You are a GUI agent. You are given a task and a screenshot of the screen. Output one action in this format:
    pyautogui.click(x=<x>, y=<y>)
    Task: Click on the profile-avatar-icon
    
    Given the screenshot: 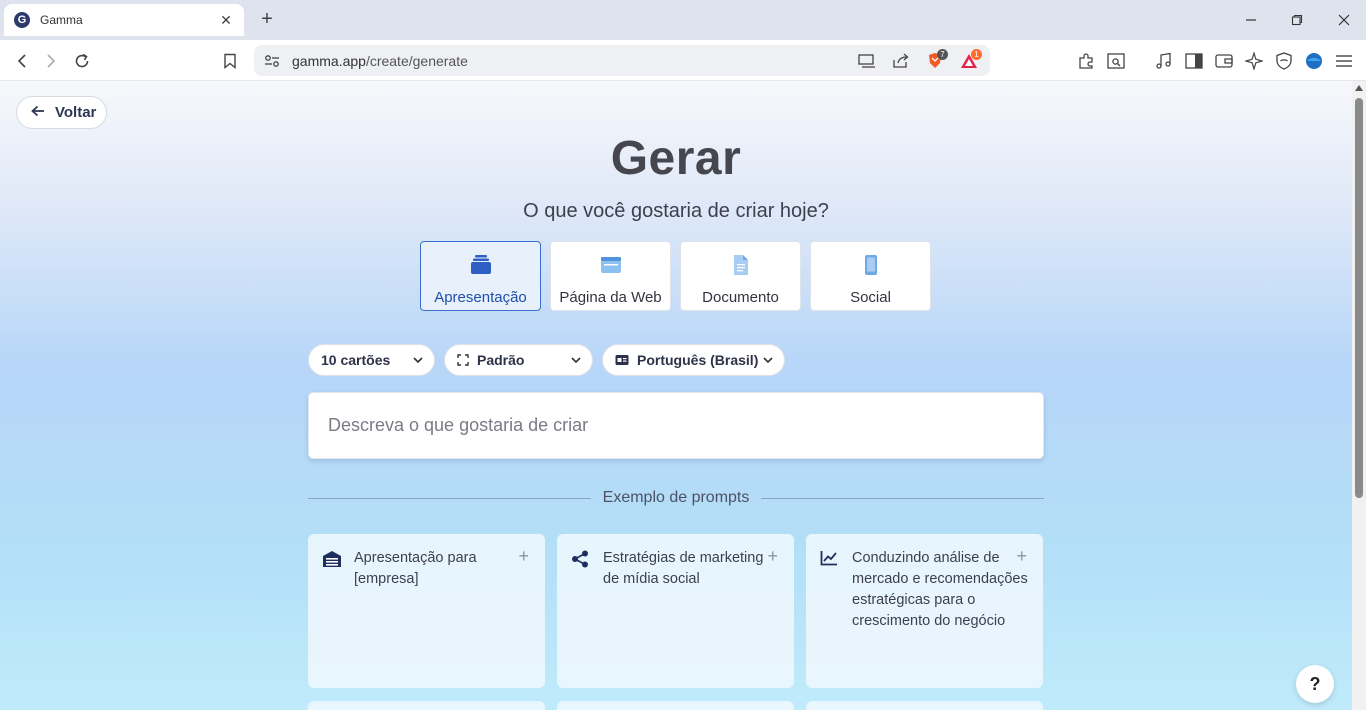 What is the action you would take?
    pyautogui.click(x=1314, y=61)
    